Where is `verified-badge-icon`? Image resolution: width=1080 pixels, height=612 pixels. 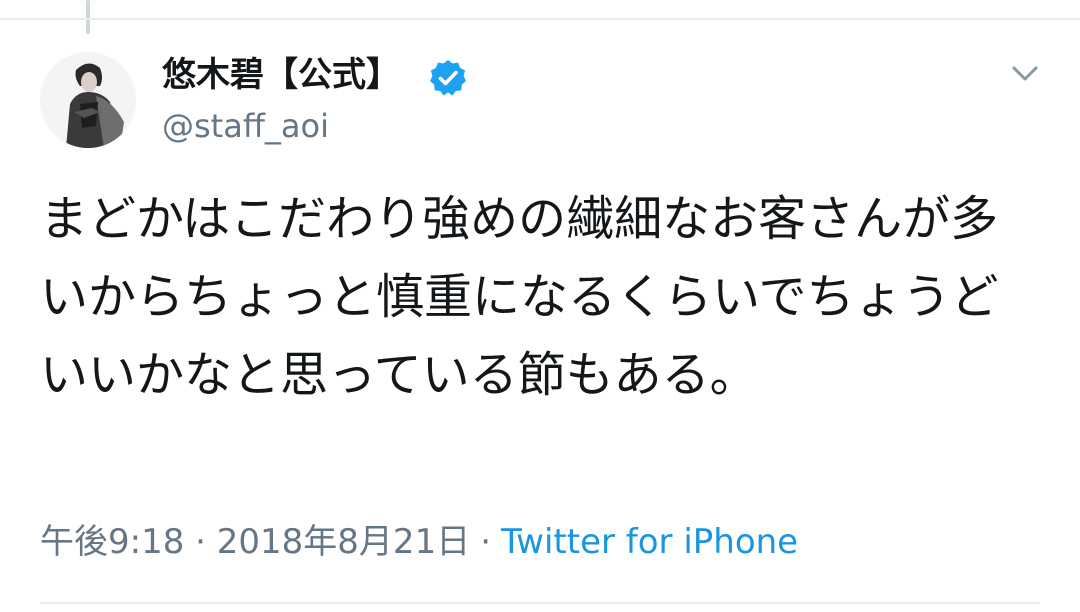 verified-badge-icon is located at coordinates (448, 78).